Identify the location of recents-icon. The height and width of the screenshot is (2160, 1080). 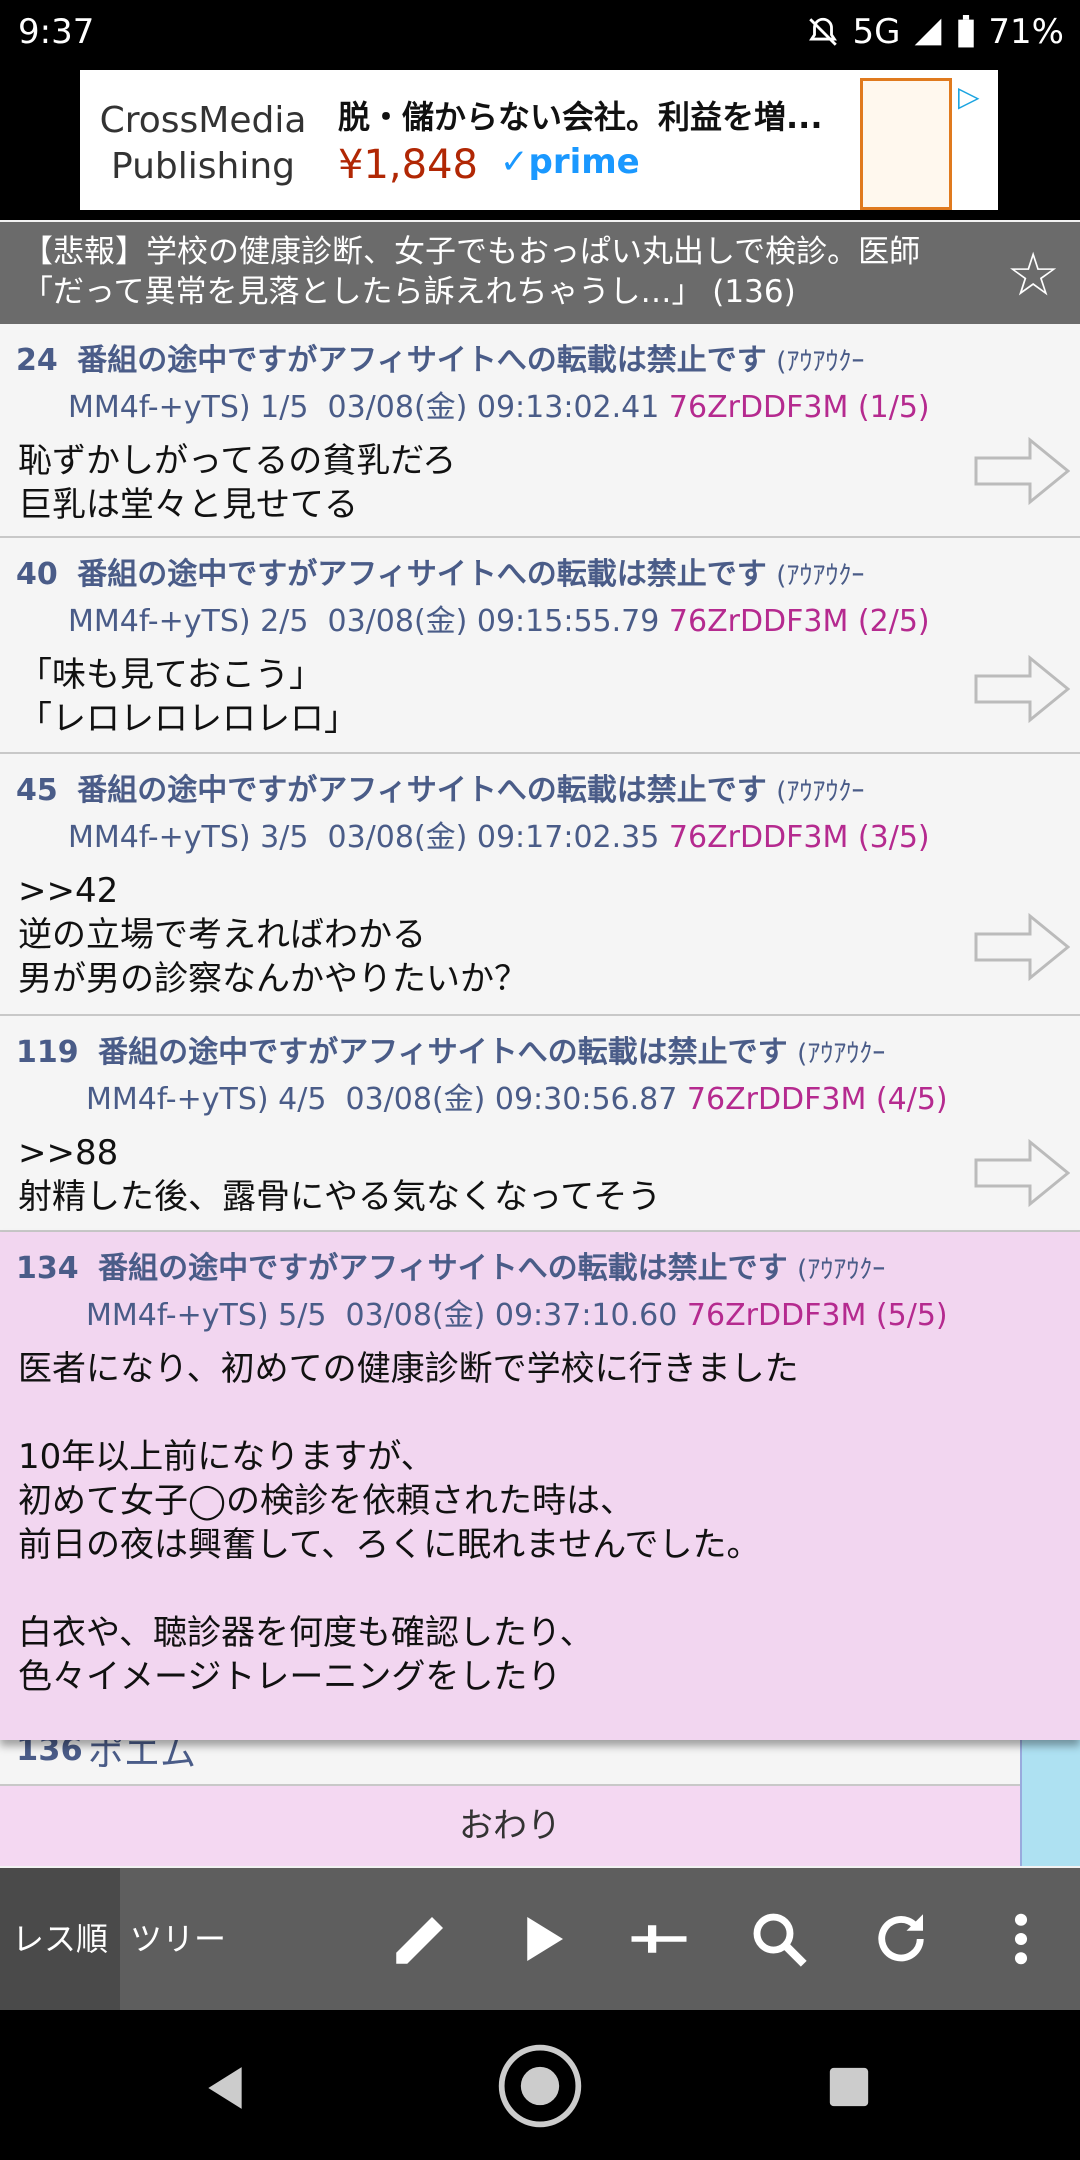
(849, 2087).